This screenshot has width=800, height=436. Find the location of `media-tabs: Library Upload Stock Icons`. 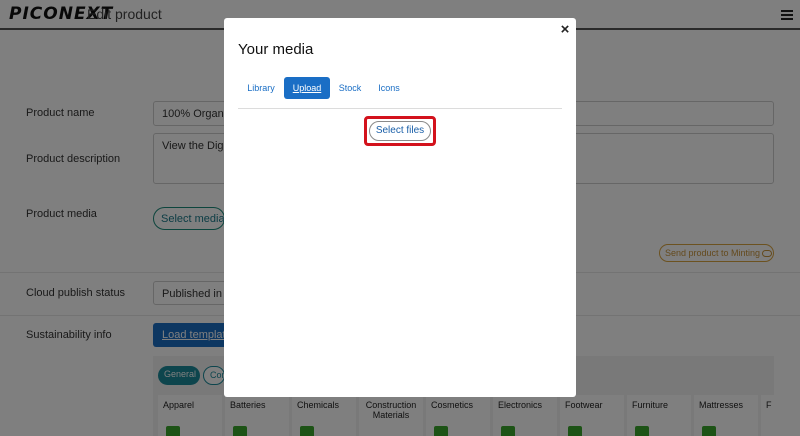

media-tabs: Library Upload Stock Icons is located at coordinates (400, 93).